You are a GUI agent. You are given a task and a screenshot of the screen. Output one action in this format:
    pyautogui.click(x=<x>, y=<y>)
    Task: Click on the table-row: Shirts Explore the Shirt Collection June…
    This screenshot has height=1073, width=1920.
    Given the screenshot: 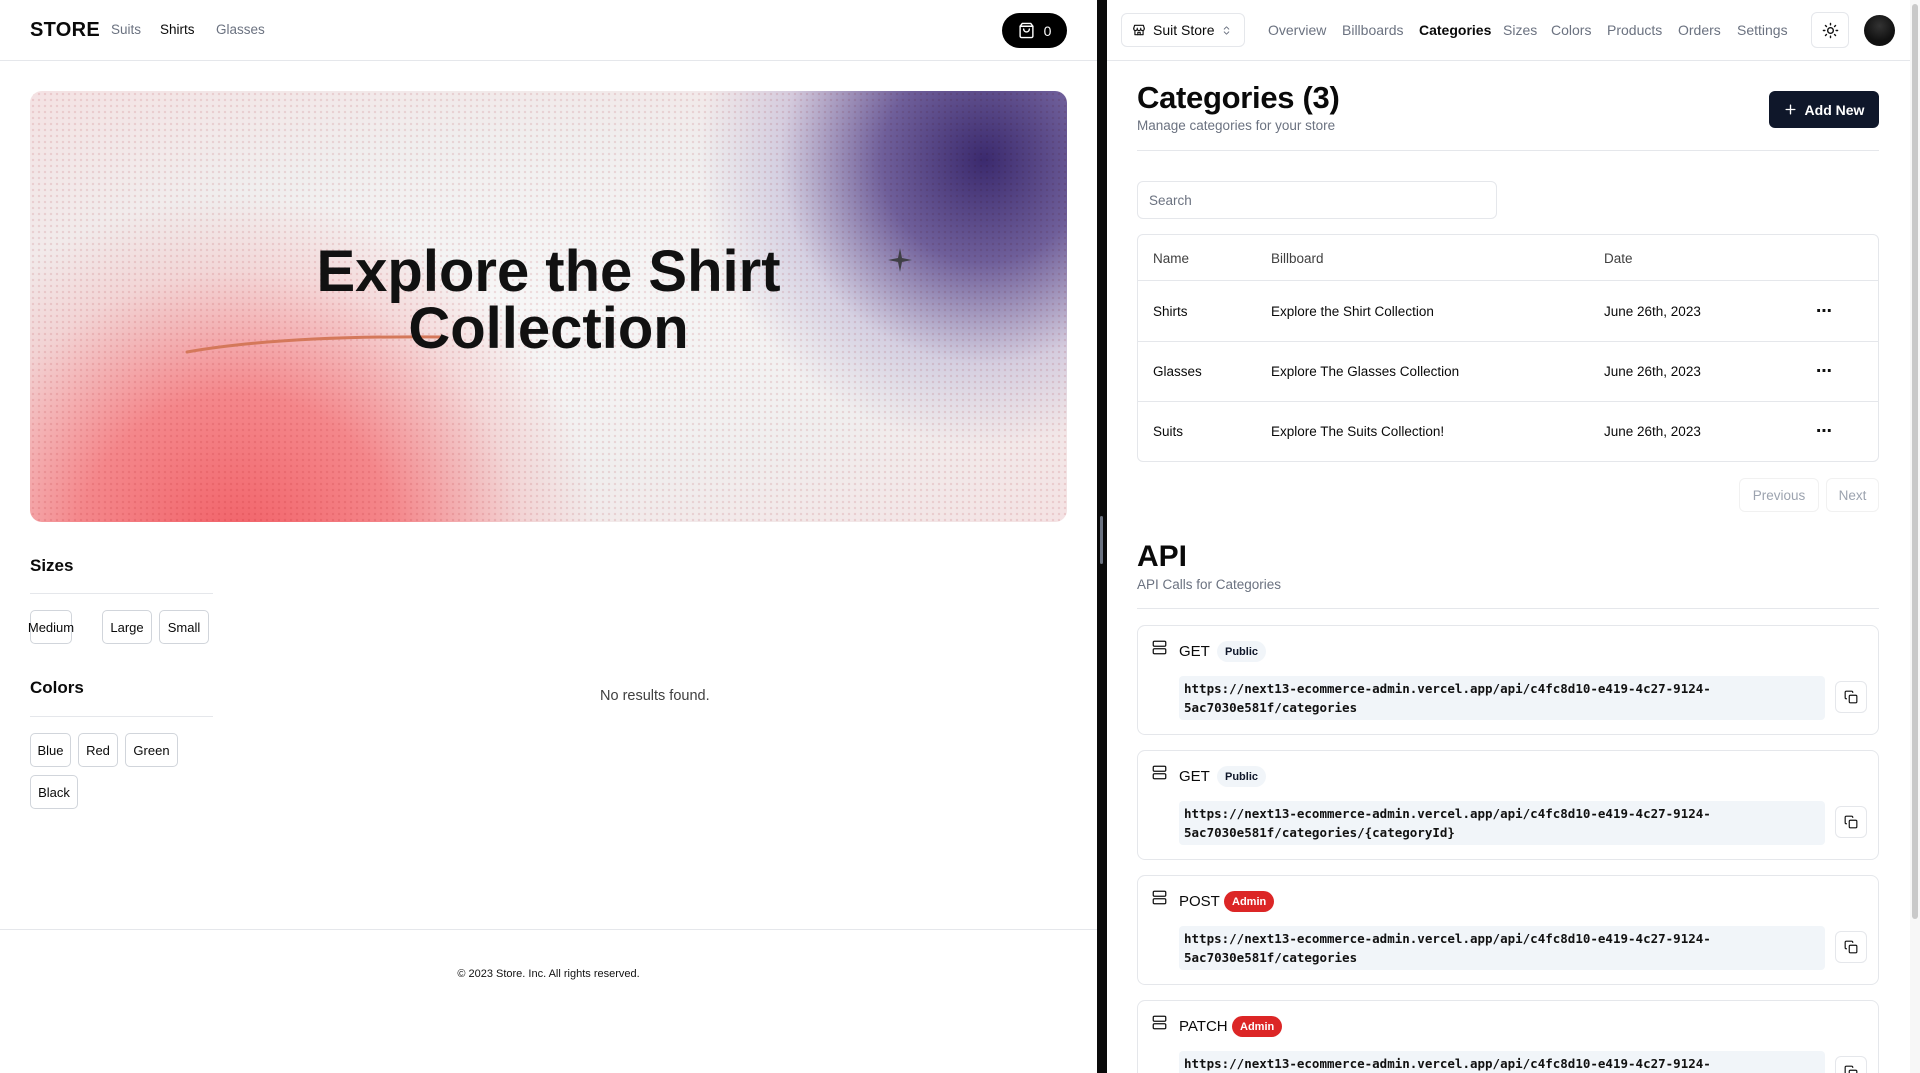 What is the action you would take?
    pyautogui.click(x=1508, y=312)
    